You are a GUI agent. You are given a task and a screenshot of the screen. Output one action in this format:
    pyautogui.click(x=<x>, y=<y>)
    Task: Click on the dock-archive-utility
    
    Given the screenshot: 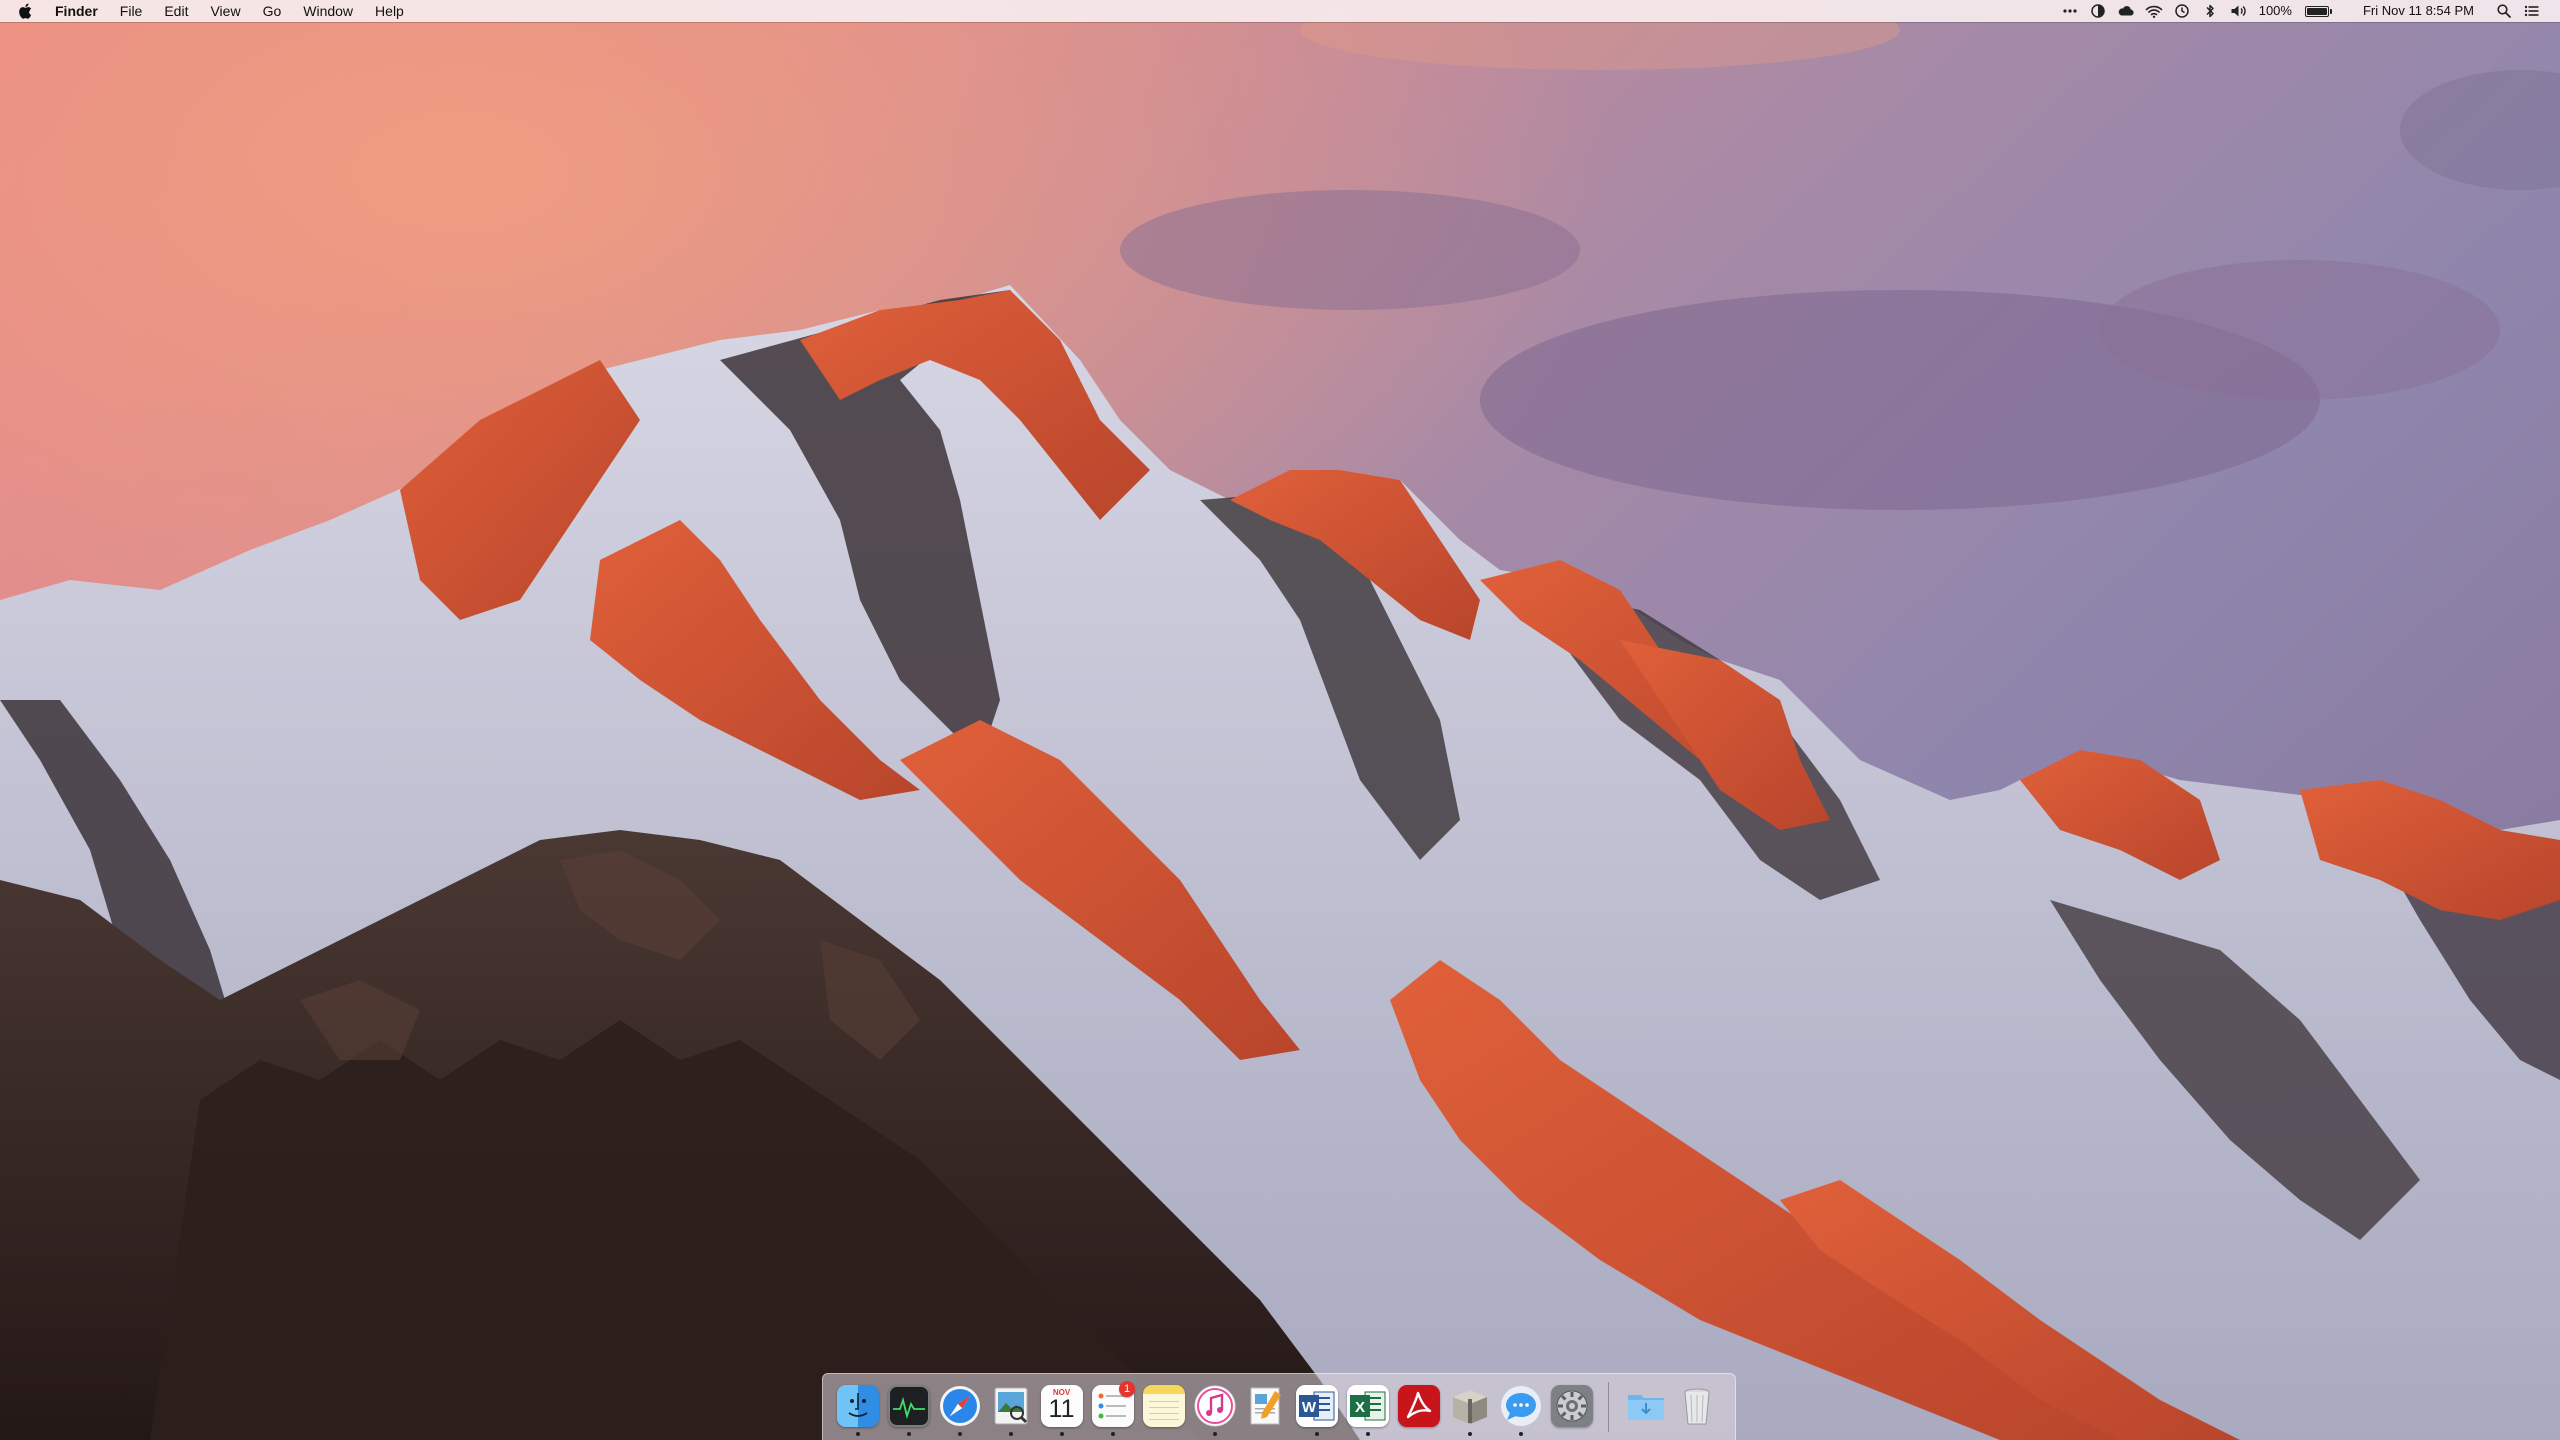 What is the action you would take?
    pyautogui.click(x=1469, y=1407)
    